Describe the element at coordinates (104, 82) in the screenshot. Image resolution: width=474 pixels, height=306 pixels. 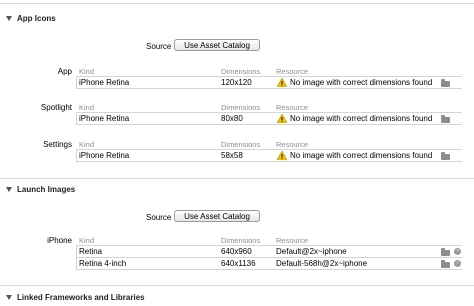
I see `app-icon-kind: iPhone Retina` at that location.